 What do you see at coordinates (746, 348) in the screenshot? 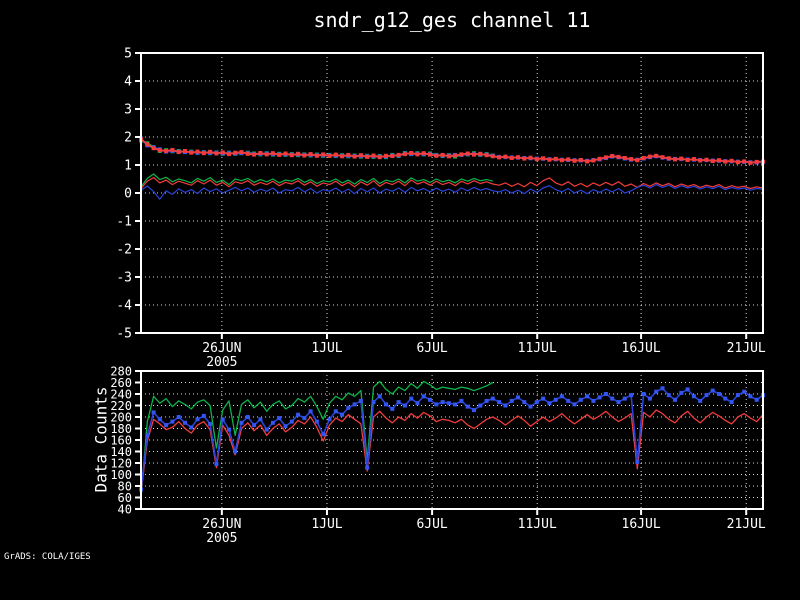
I see `x-tick-label: 21JUL` at bounding box center [746, 348].